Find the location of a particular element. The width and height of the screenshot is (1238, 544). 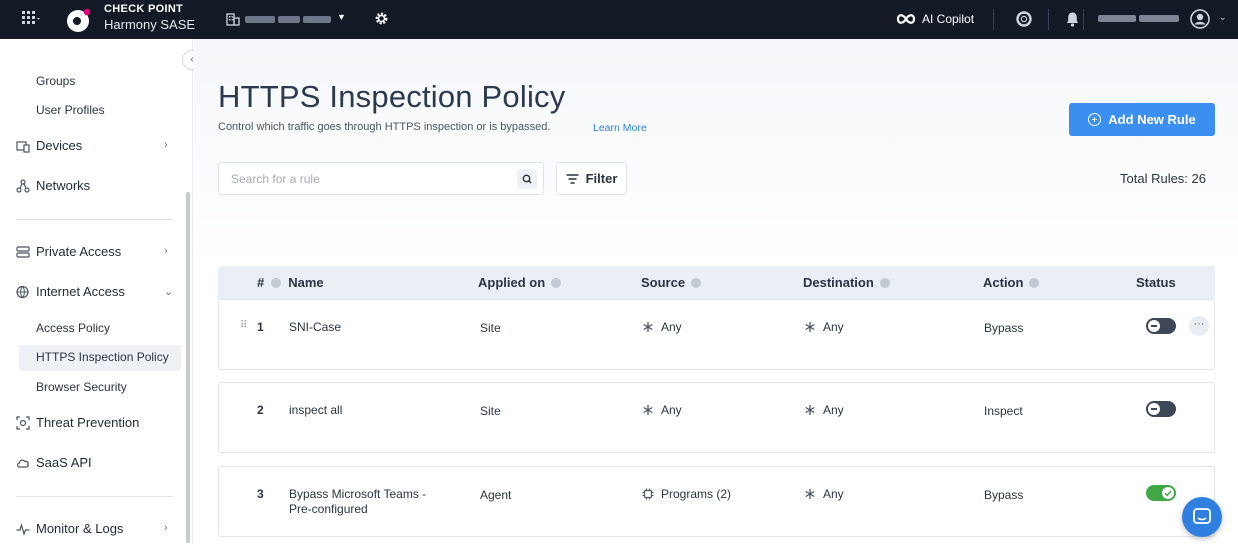

sidebar-item-devices: Devices is located at coordinates (49, 145).